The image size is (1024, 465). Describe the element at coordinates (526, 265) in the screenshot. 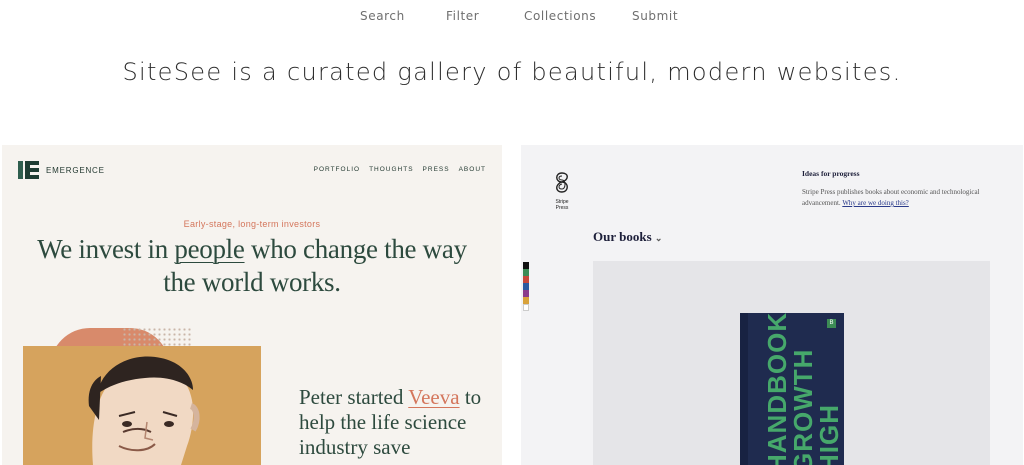

I see `swatch-black` at that location.